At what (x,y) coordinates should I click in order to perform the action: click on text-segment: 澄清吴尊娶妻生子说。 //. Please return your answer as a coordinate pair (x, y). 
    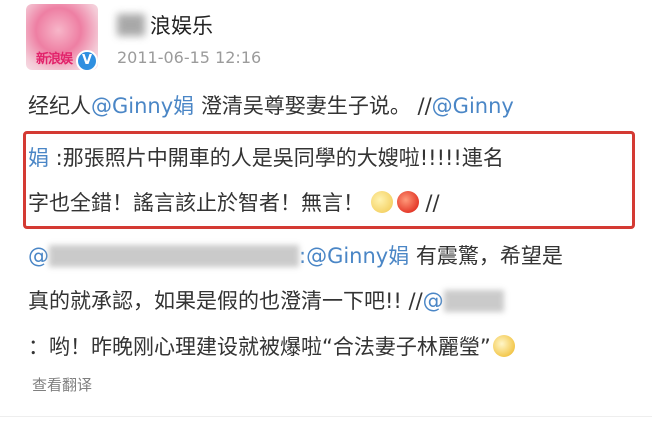
    Looking at the image, I should click on (313, 106).